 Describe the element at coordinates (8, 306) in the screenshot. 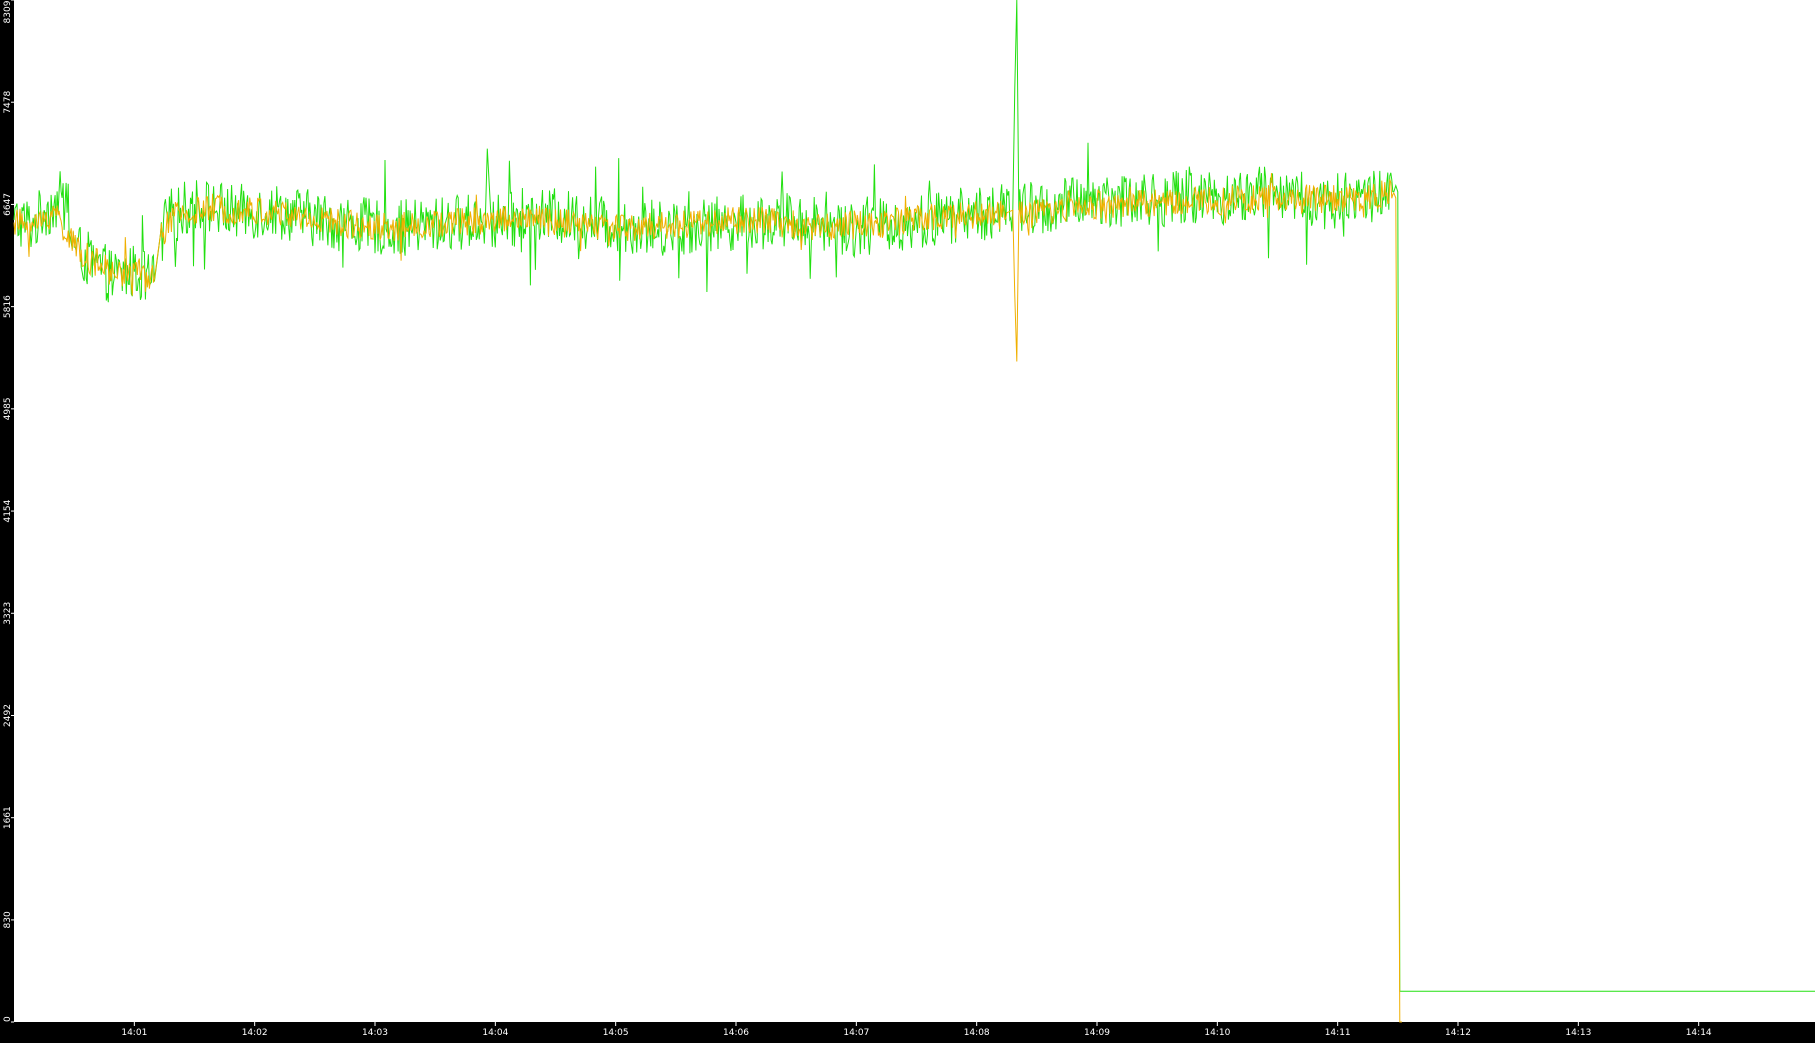

I see `y-tick-label: 5816` at that location.